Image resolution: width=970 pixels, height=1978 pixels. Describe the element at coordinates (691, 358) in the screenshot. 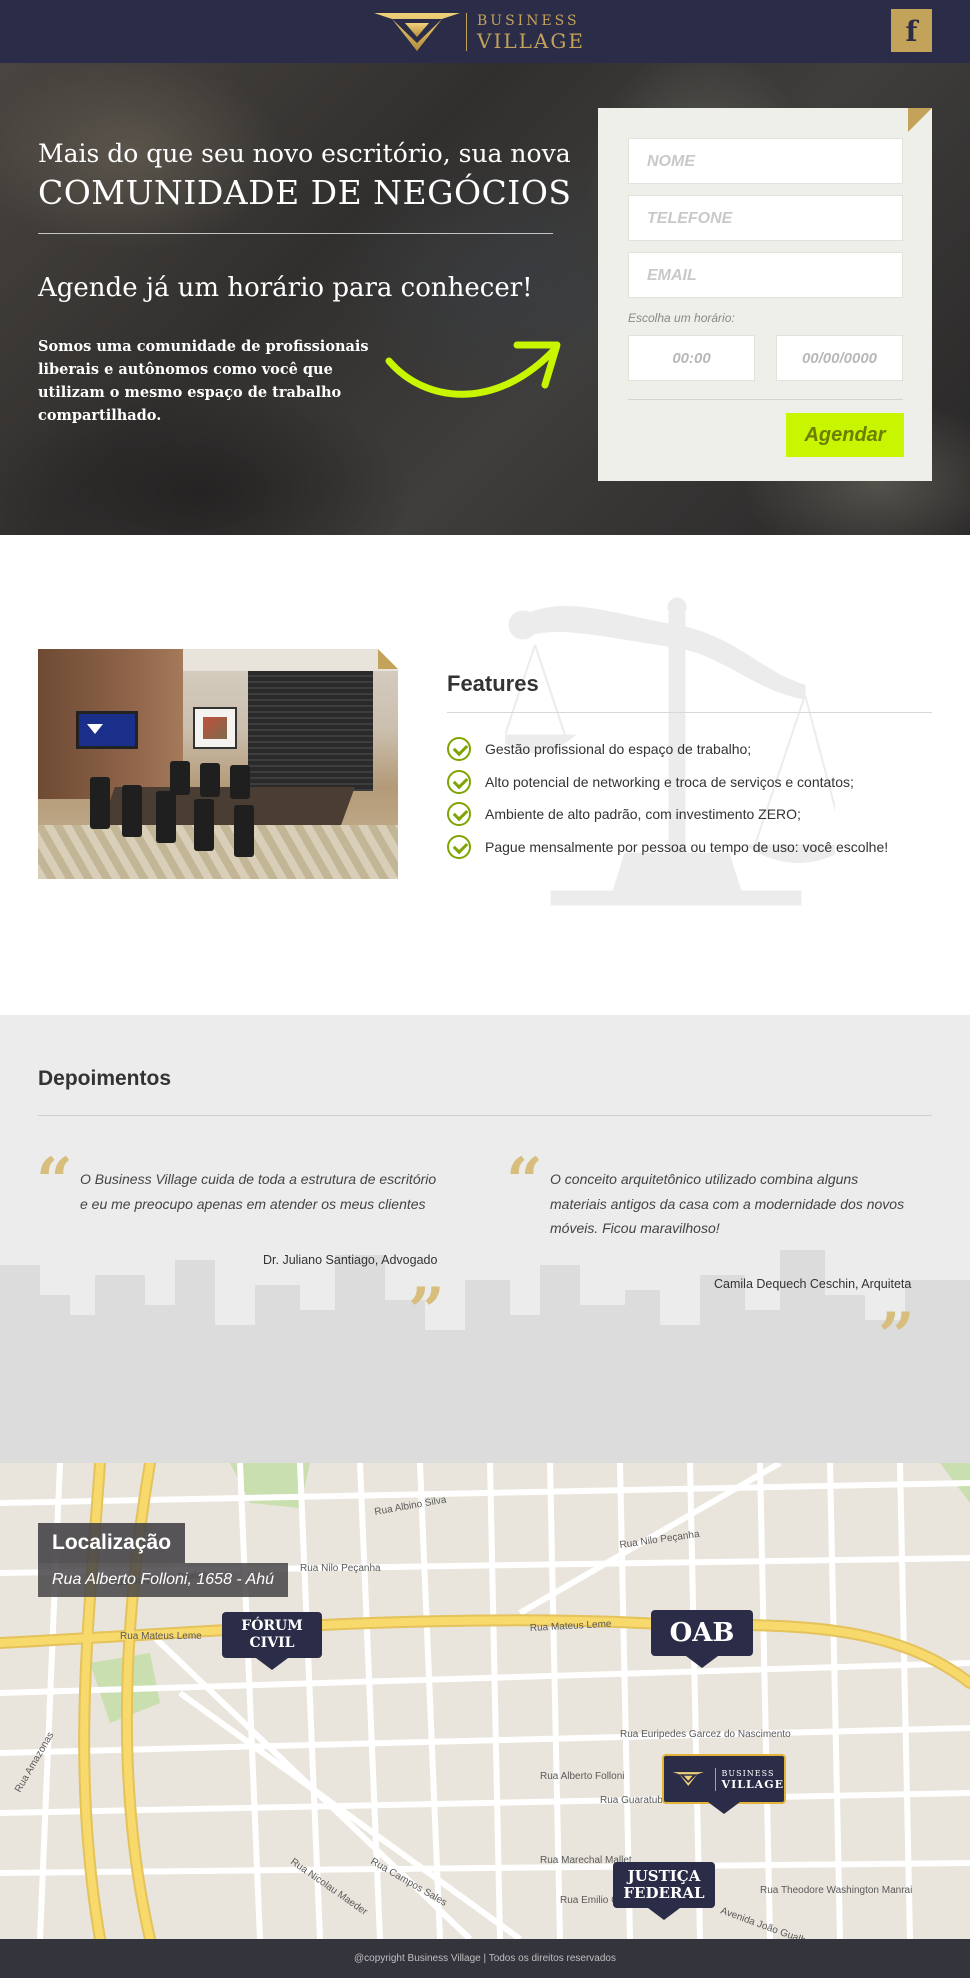

I see `time-input: 00:00` at that location.